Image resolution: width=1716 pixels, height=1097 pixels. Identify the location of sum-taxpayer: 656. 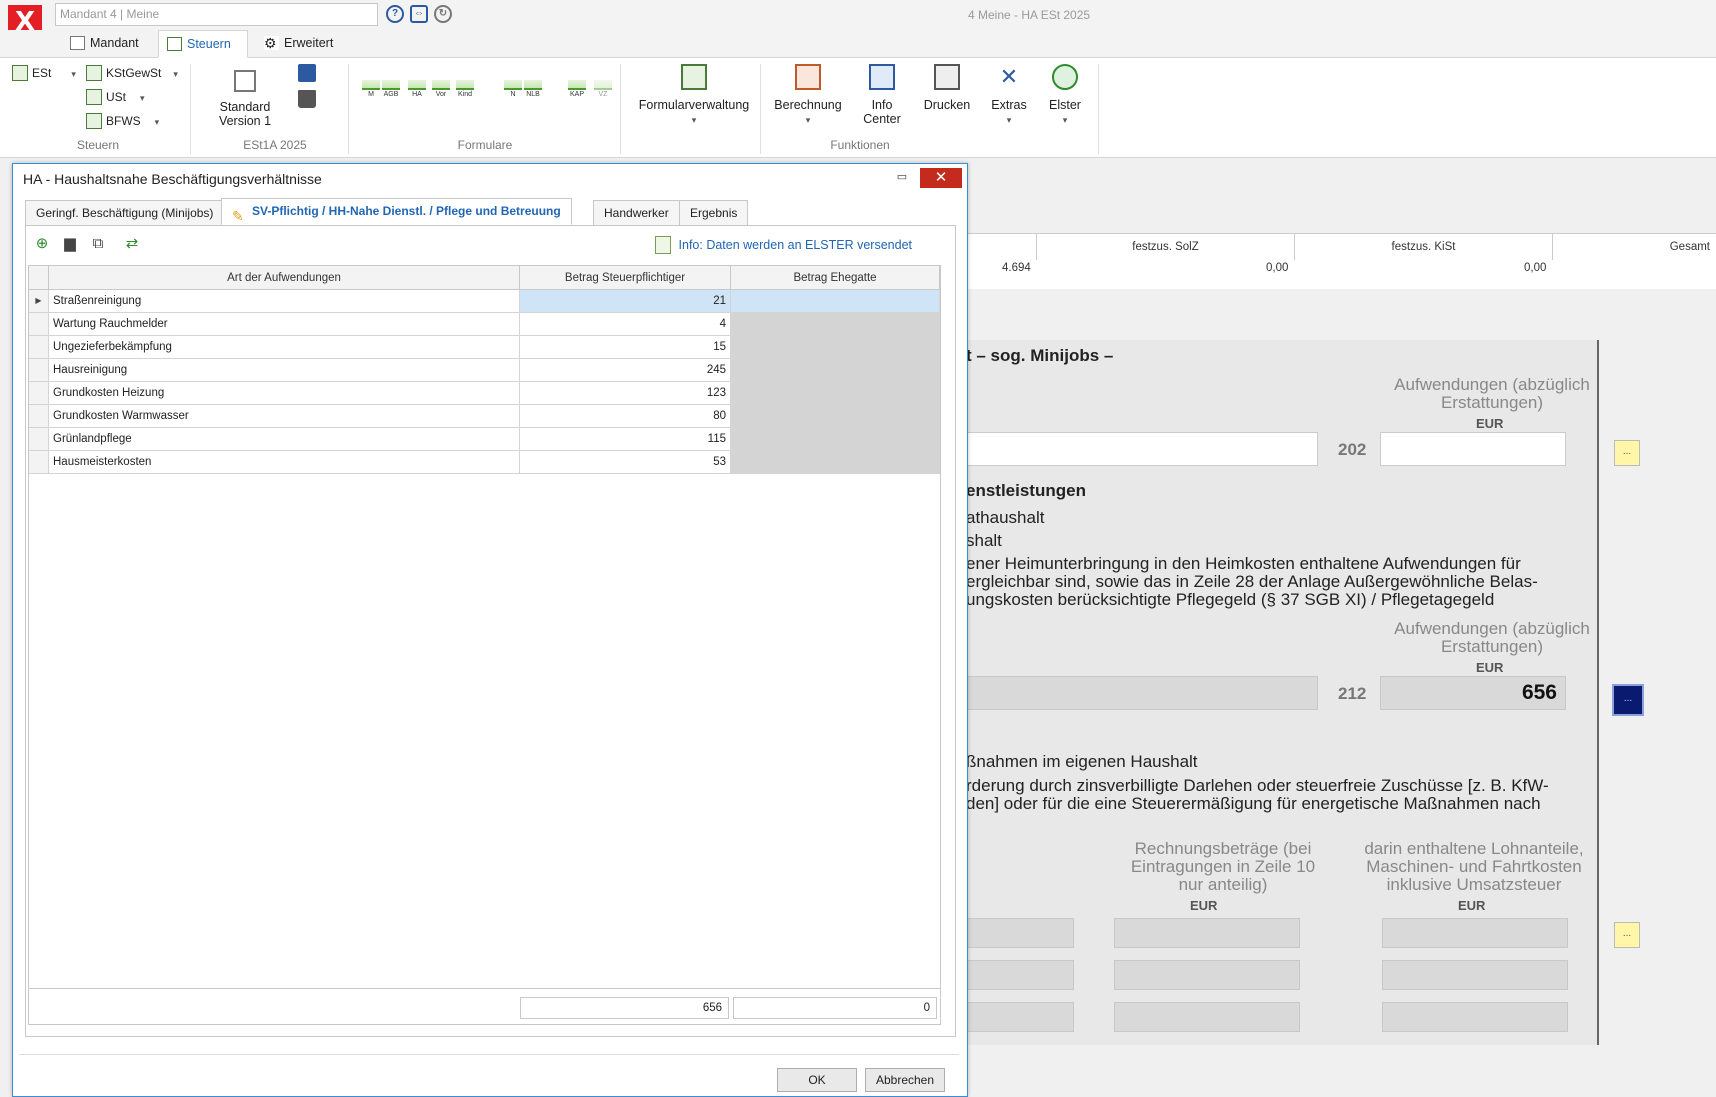
(624, 1008).